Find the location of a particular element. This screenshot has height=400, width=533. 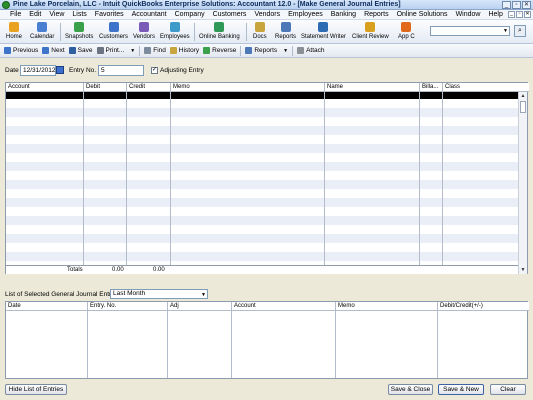

find-icon is located at coordinates (148, 50).